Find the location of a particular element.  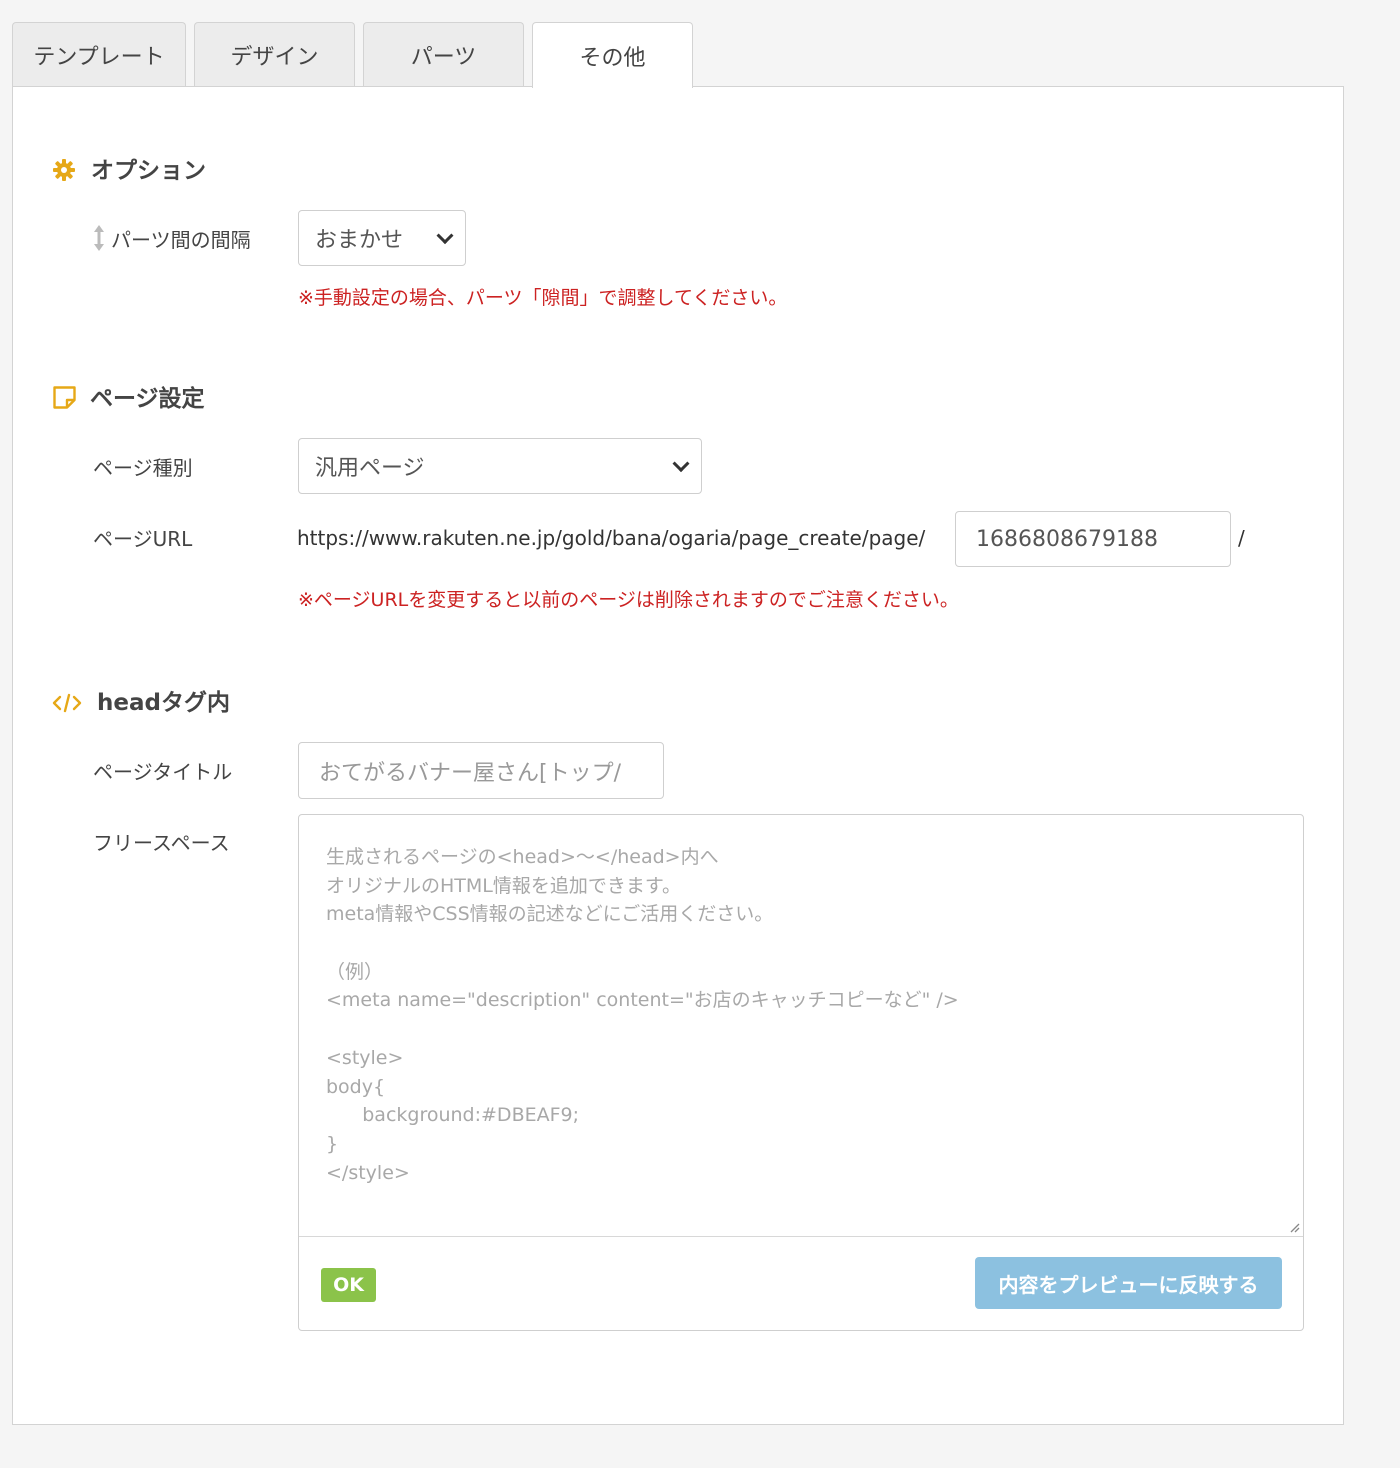

spacing-select: おまかせ is located at coordinates (382, 238).